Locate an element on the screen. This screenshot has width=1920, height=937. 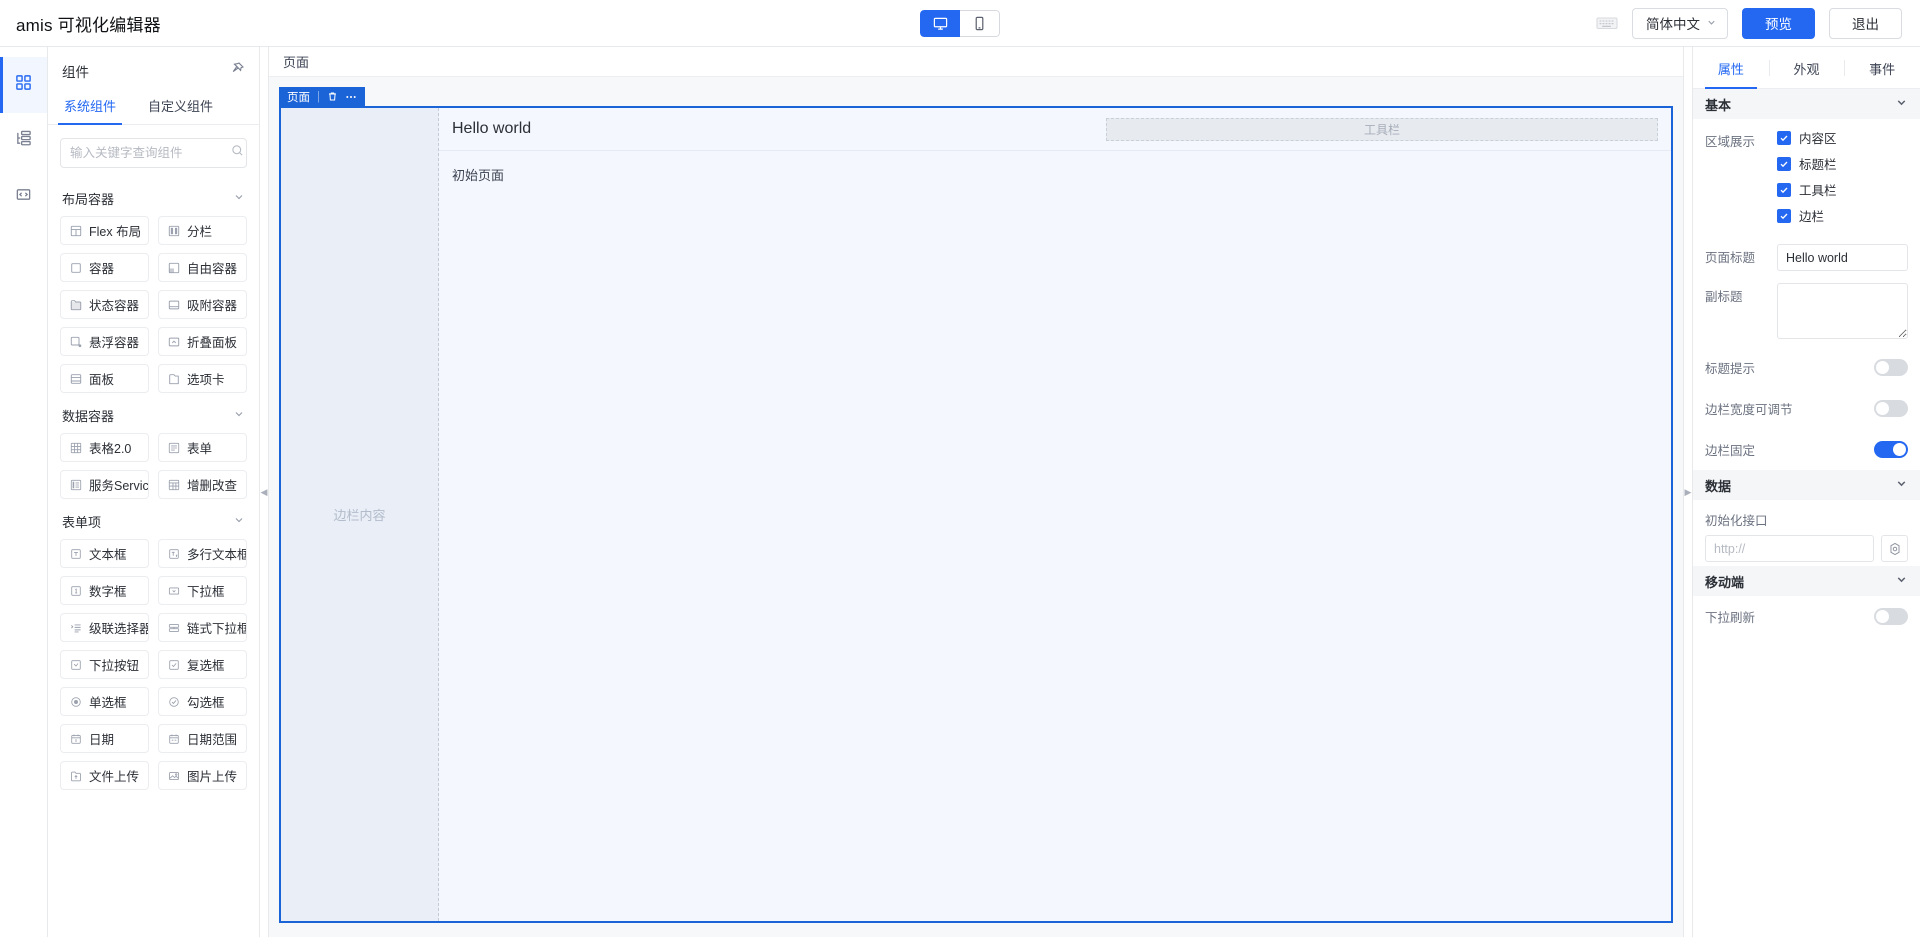
device-switch is located at coordinates (960, 23).